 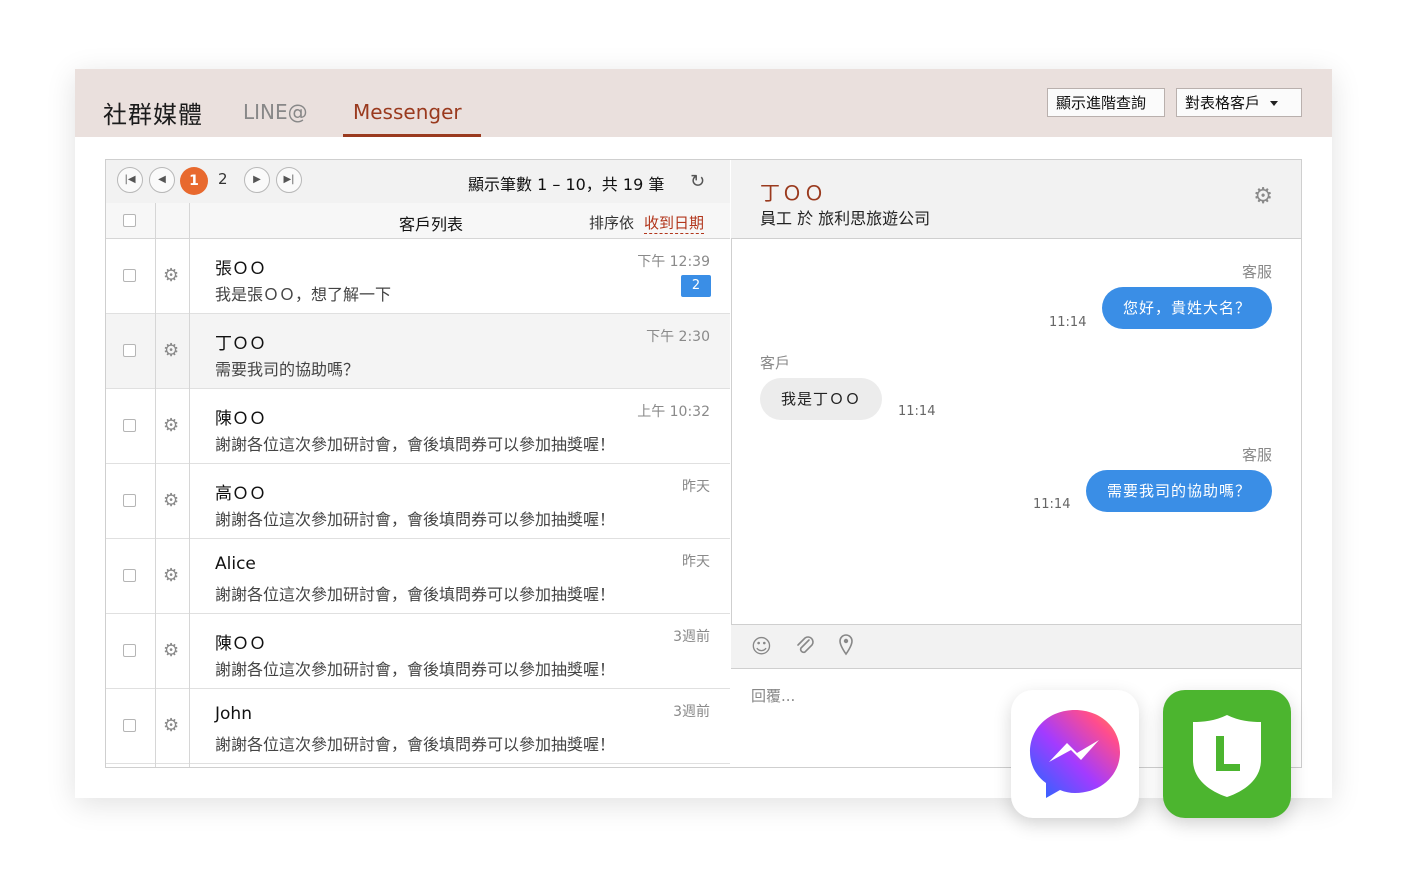 What do you see at coordinates (793, 193) in the screenshot?
I see `contact-name: 丁ＯＯ` at bounding box center [793, 193].